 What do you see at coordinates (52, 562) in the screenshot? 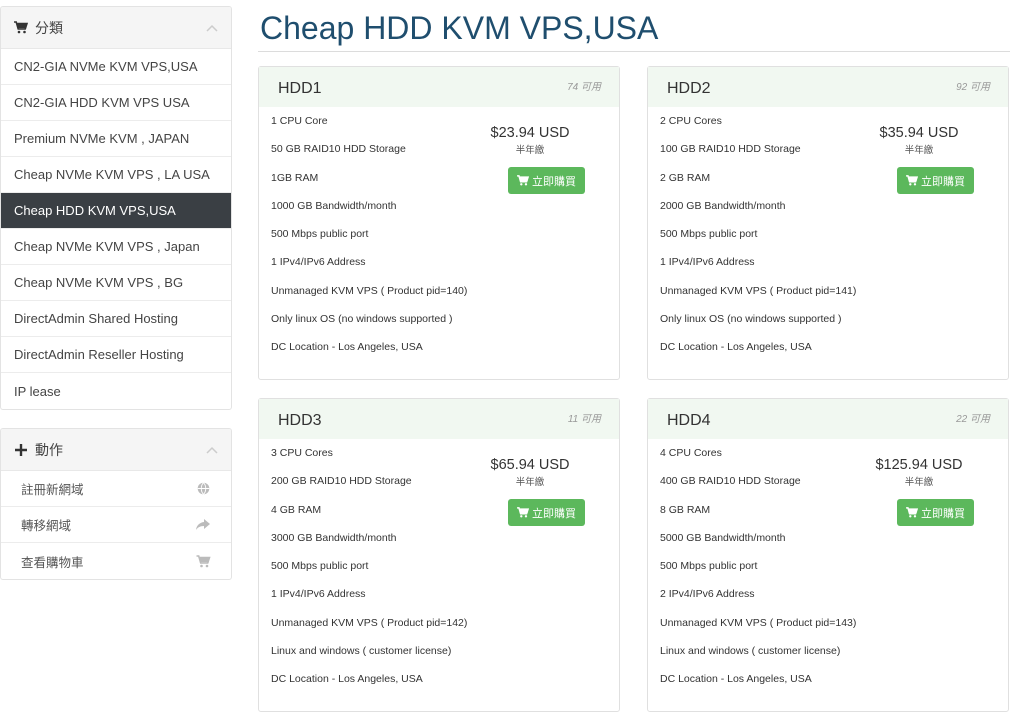
I see `action-label: 查看購物車` at bounding box center [52, 562].